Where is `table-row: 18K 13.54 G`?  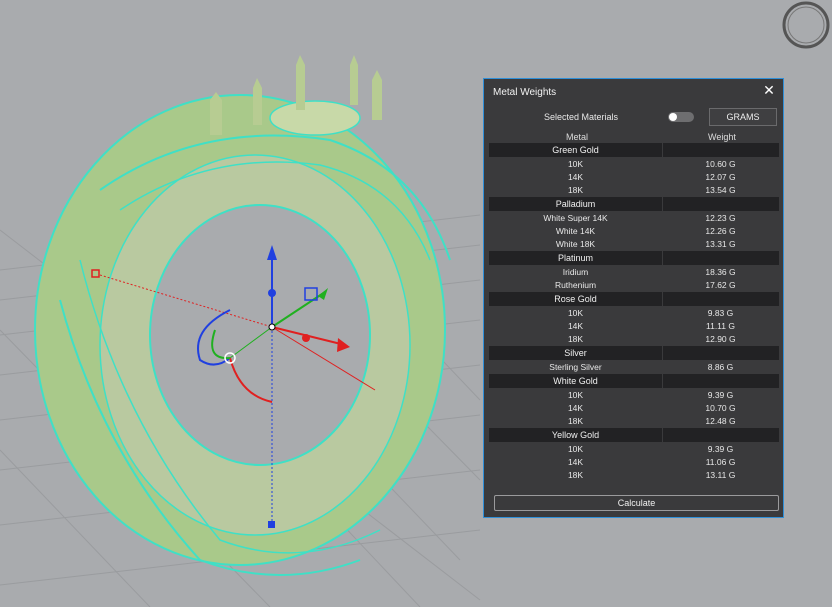
table-row: 18K 13.54 G is located at coordinates (634, 190).